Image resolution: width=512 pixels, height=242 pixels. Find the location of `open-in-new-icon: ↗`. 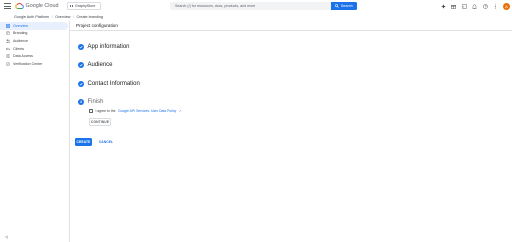

open-in-new-icon: ↗ is located at coordinates (180, 111).